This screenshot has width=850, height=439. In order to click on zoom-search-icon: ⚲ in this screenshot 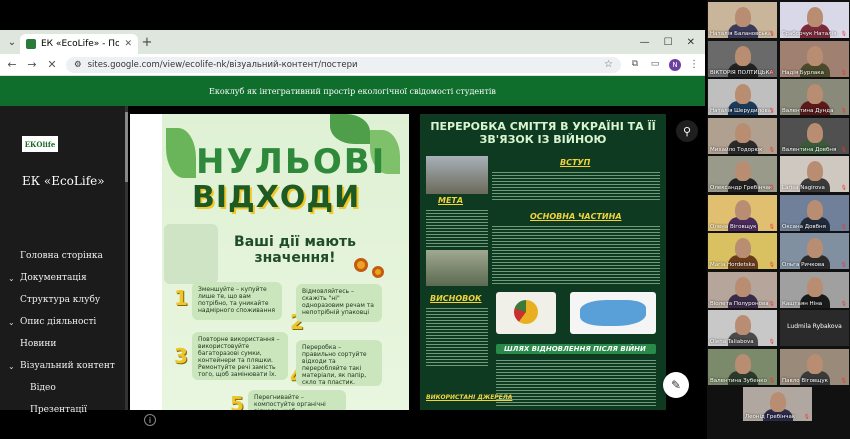, I will do `click(687, 131)`.